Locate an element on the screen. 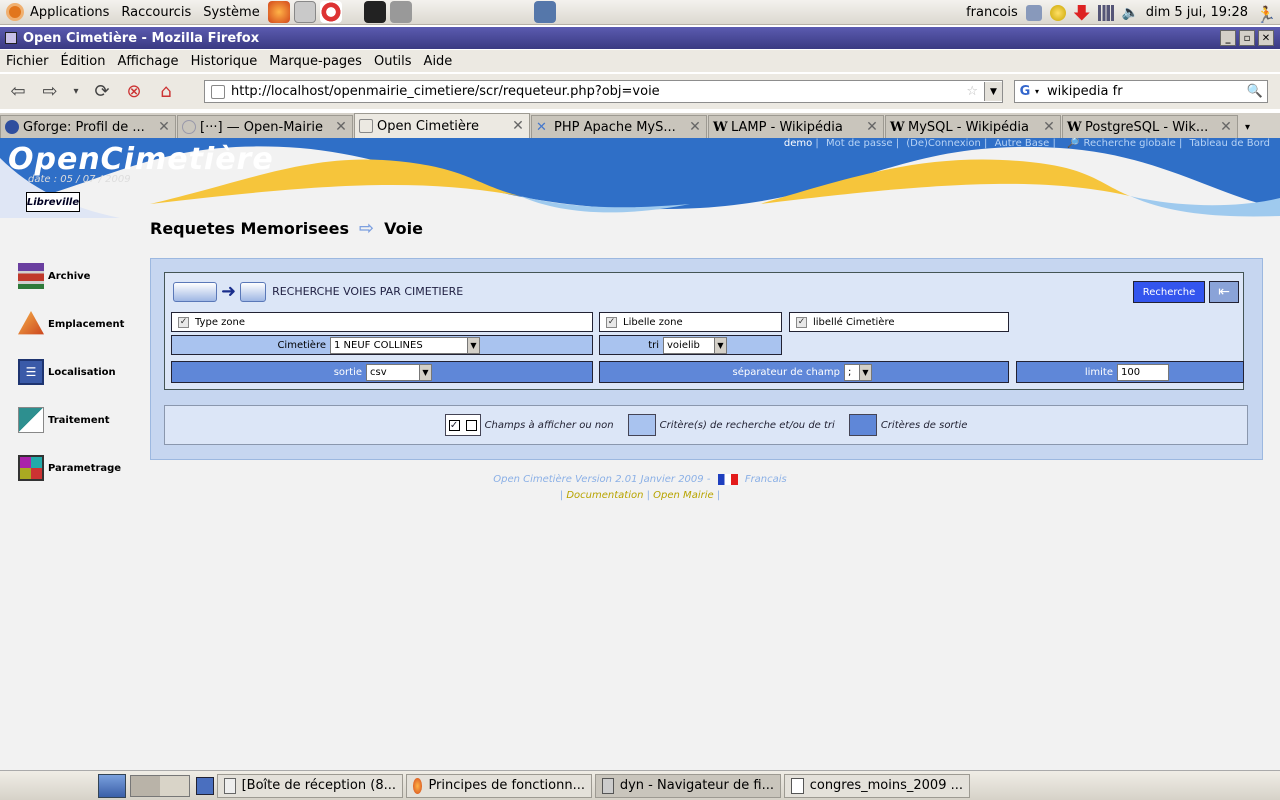  footer-lang: Francais is located at coordinates (766, 479).